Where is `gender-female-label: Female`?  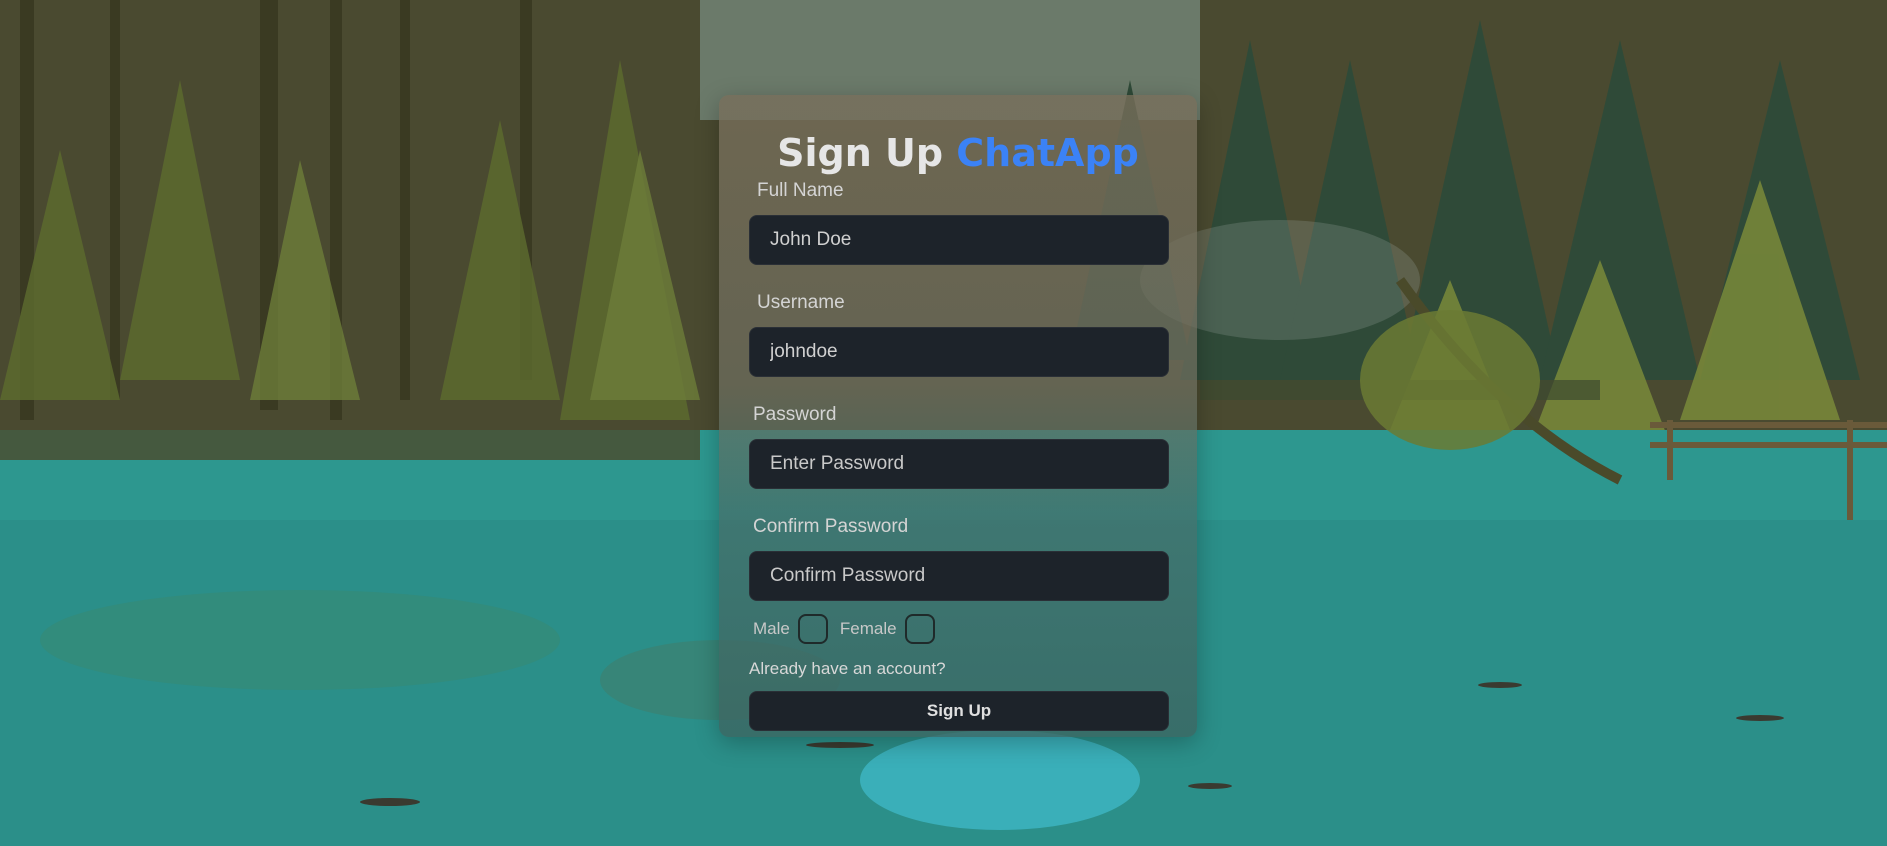 gender-female-label: Female is located at coordinates (868, 628).